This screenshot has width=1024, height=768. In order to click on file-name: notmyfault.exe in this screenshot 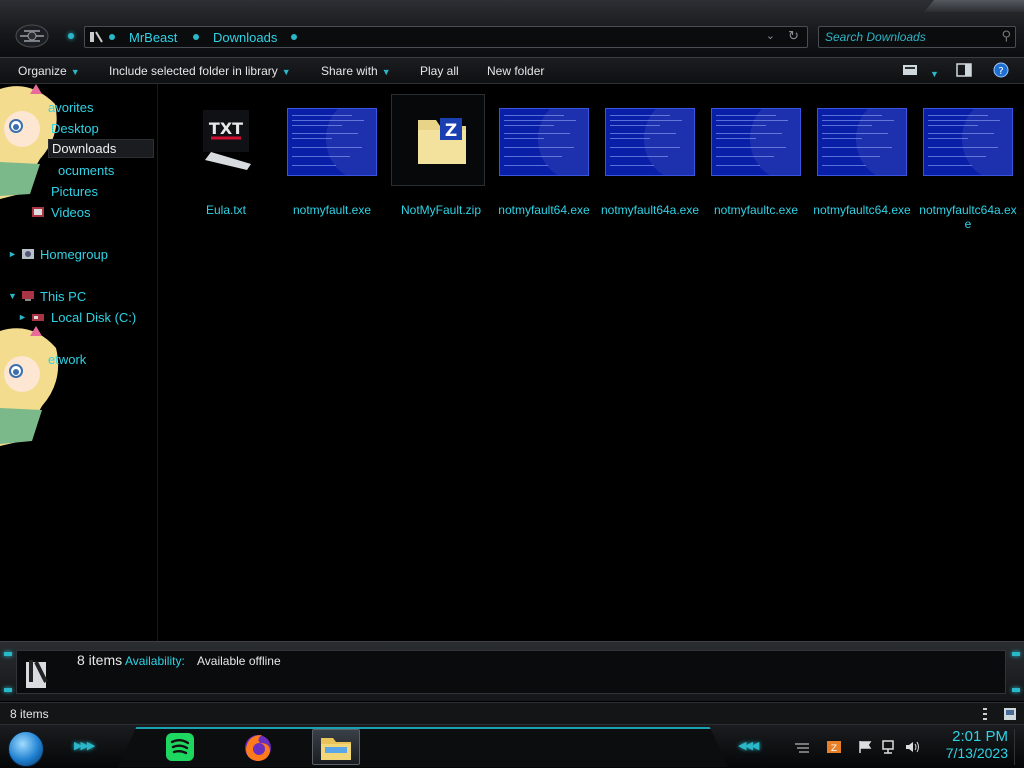, I will do `click(332, 210)`.